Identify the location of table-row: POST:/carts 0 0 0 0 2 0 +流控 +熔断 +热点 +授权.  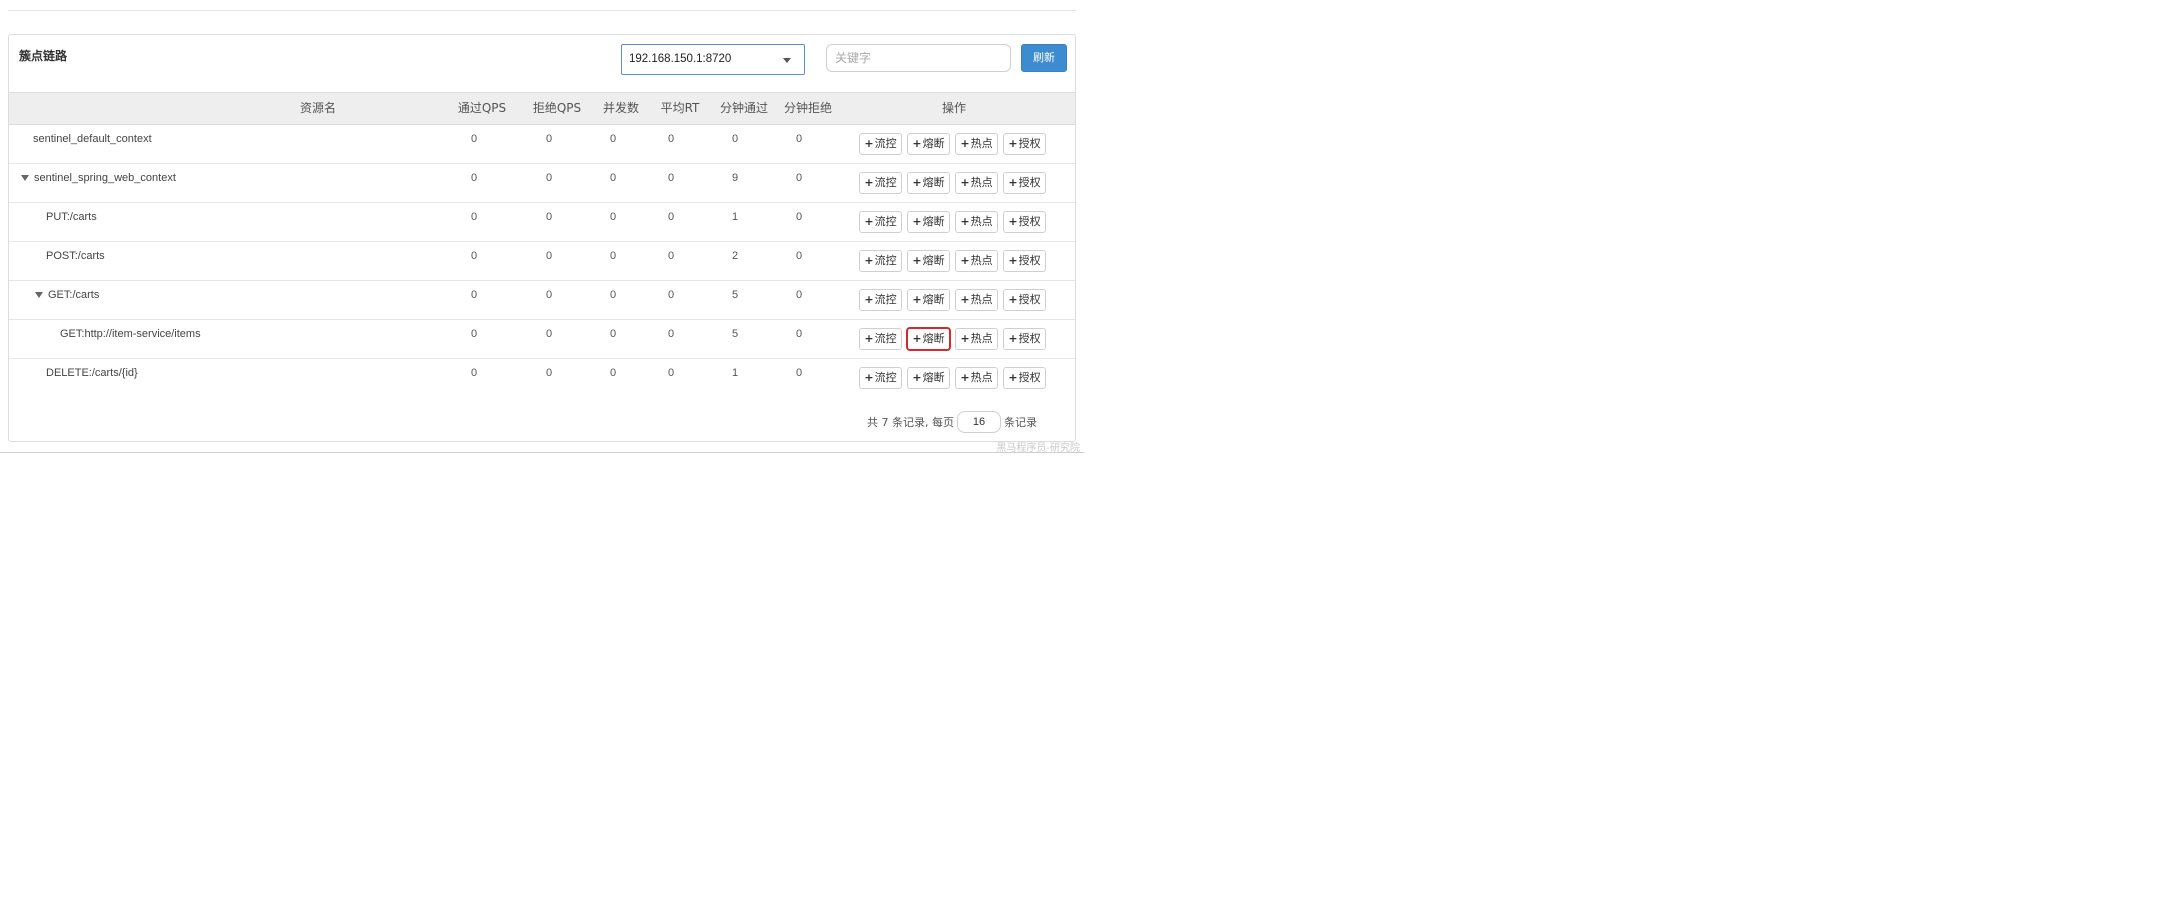
(542, 261).